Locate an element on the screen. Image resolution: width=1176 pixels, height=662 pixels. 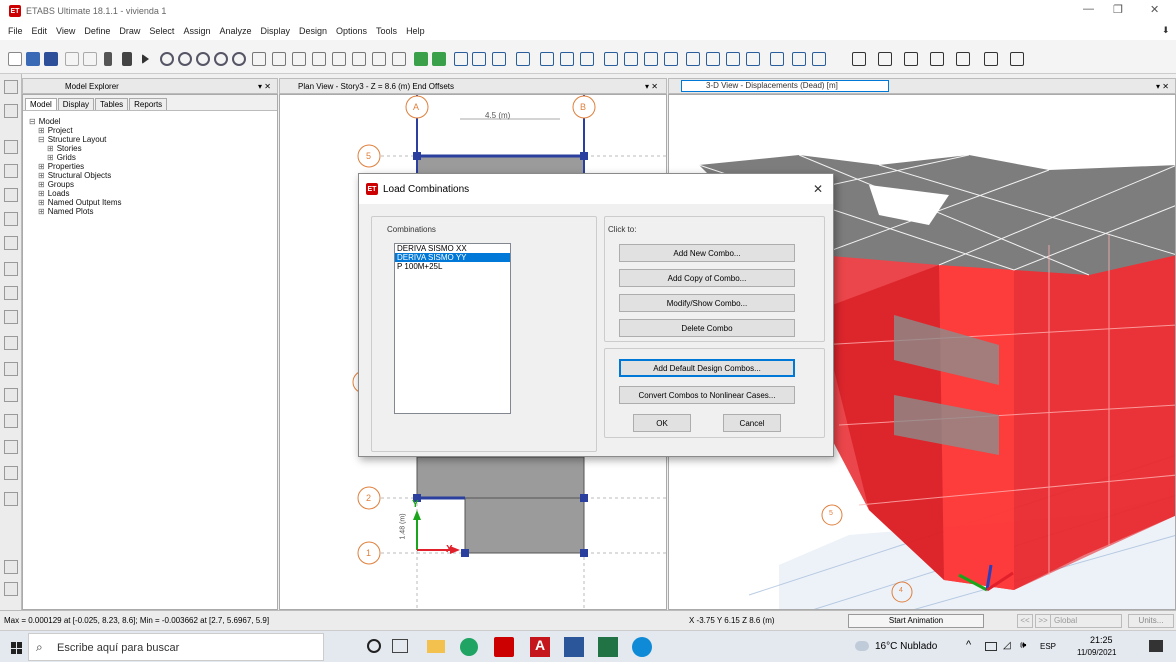
all-select-icon is located at coordinates (11, 567).